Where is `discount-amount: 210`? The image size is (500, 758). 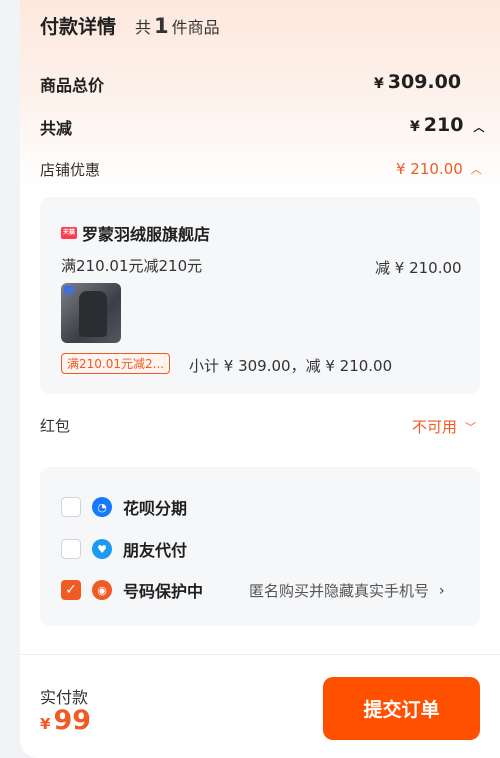 discount-amount: 210 is located at coordinates (443, 125).